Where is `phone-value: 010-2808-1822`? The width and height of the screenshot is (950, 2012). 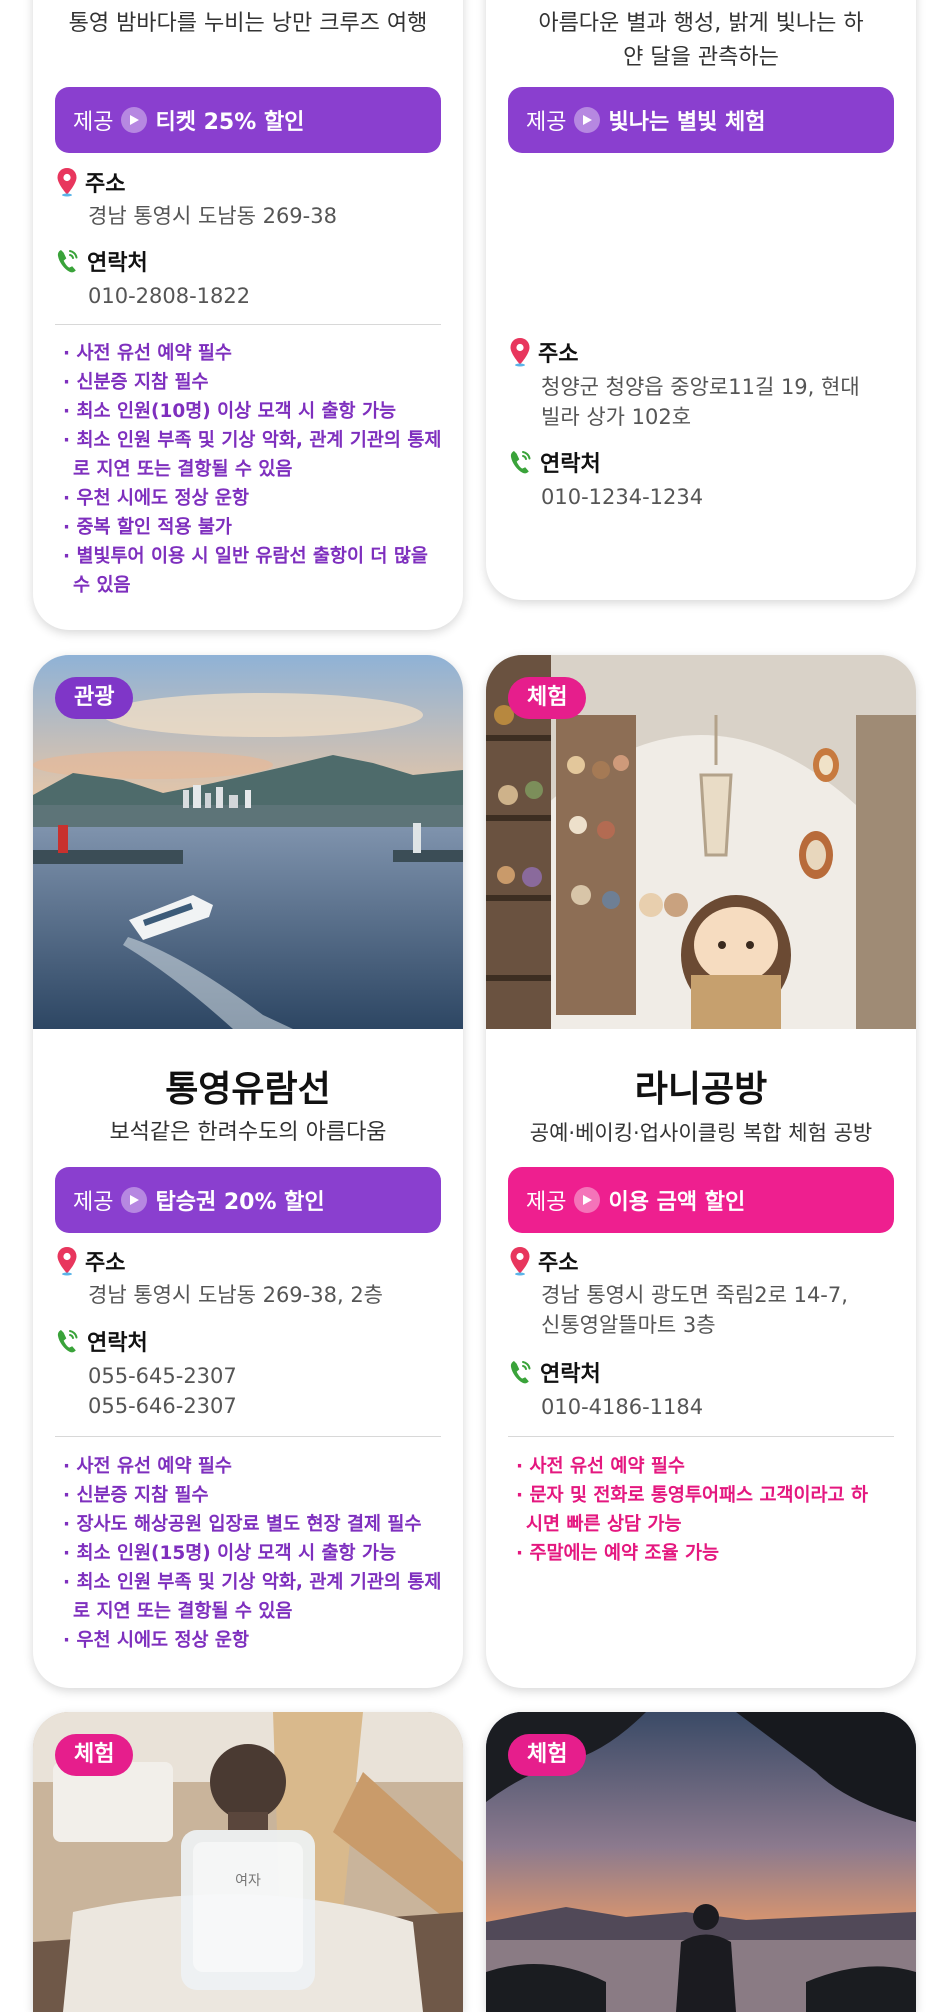
phone-value: 010-2808-1822 is located at coordinates (267, 296).